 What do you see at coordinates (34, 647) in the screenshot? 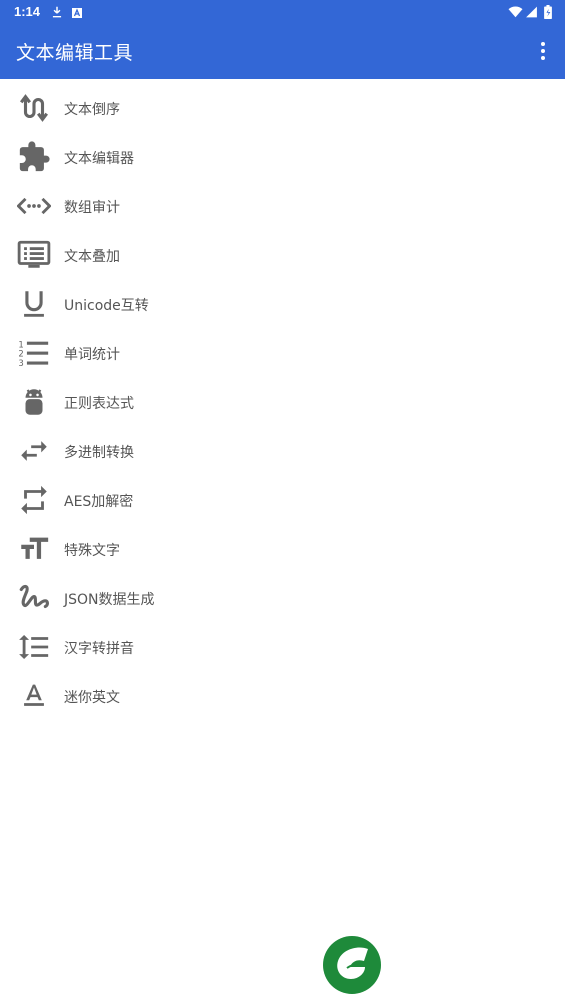
I see `line-spacing-icon` at bounding box center [34, 647].